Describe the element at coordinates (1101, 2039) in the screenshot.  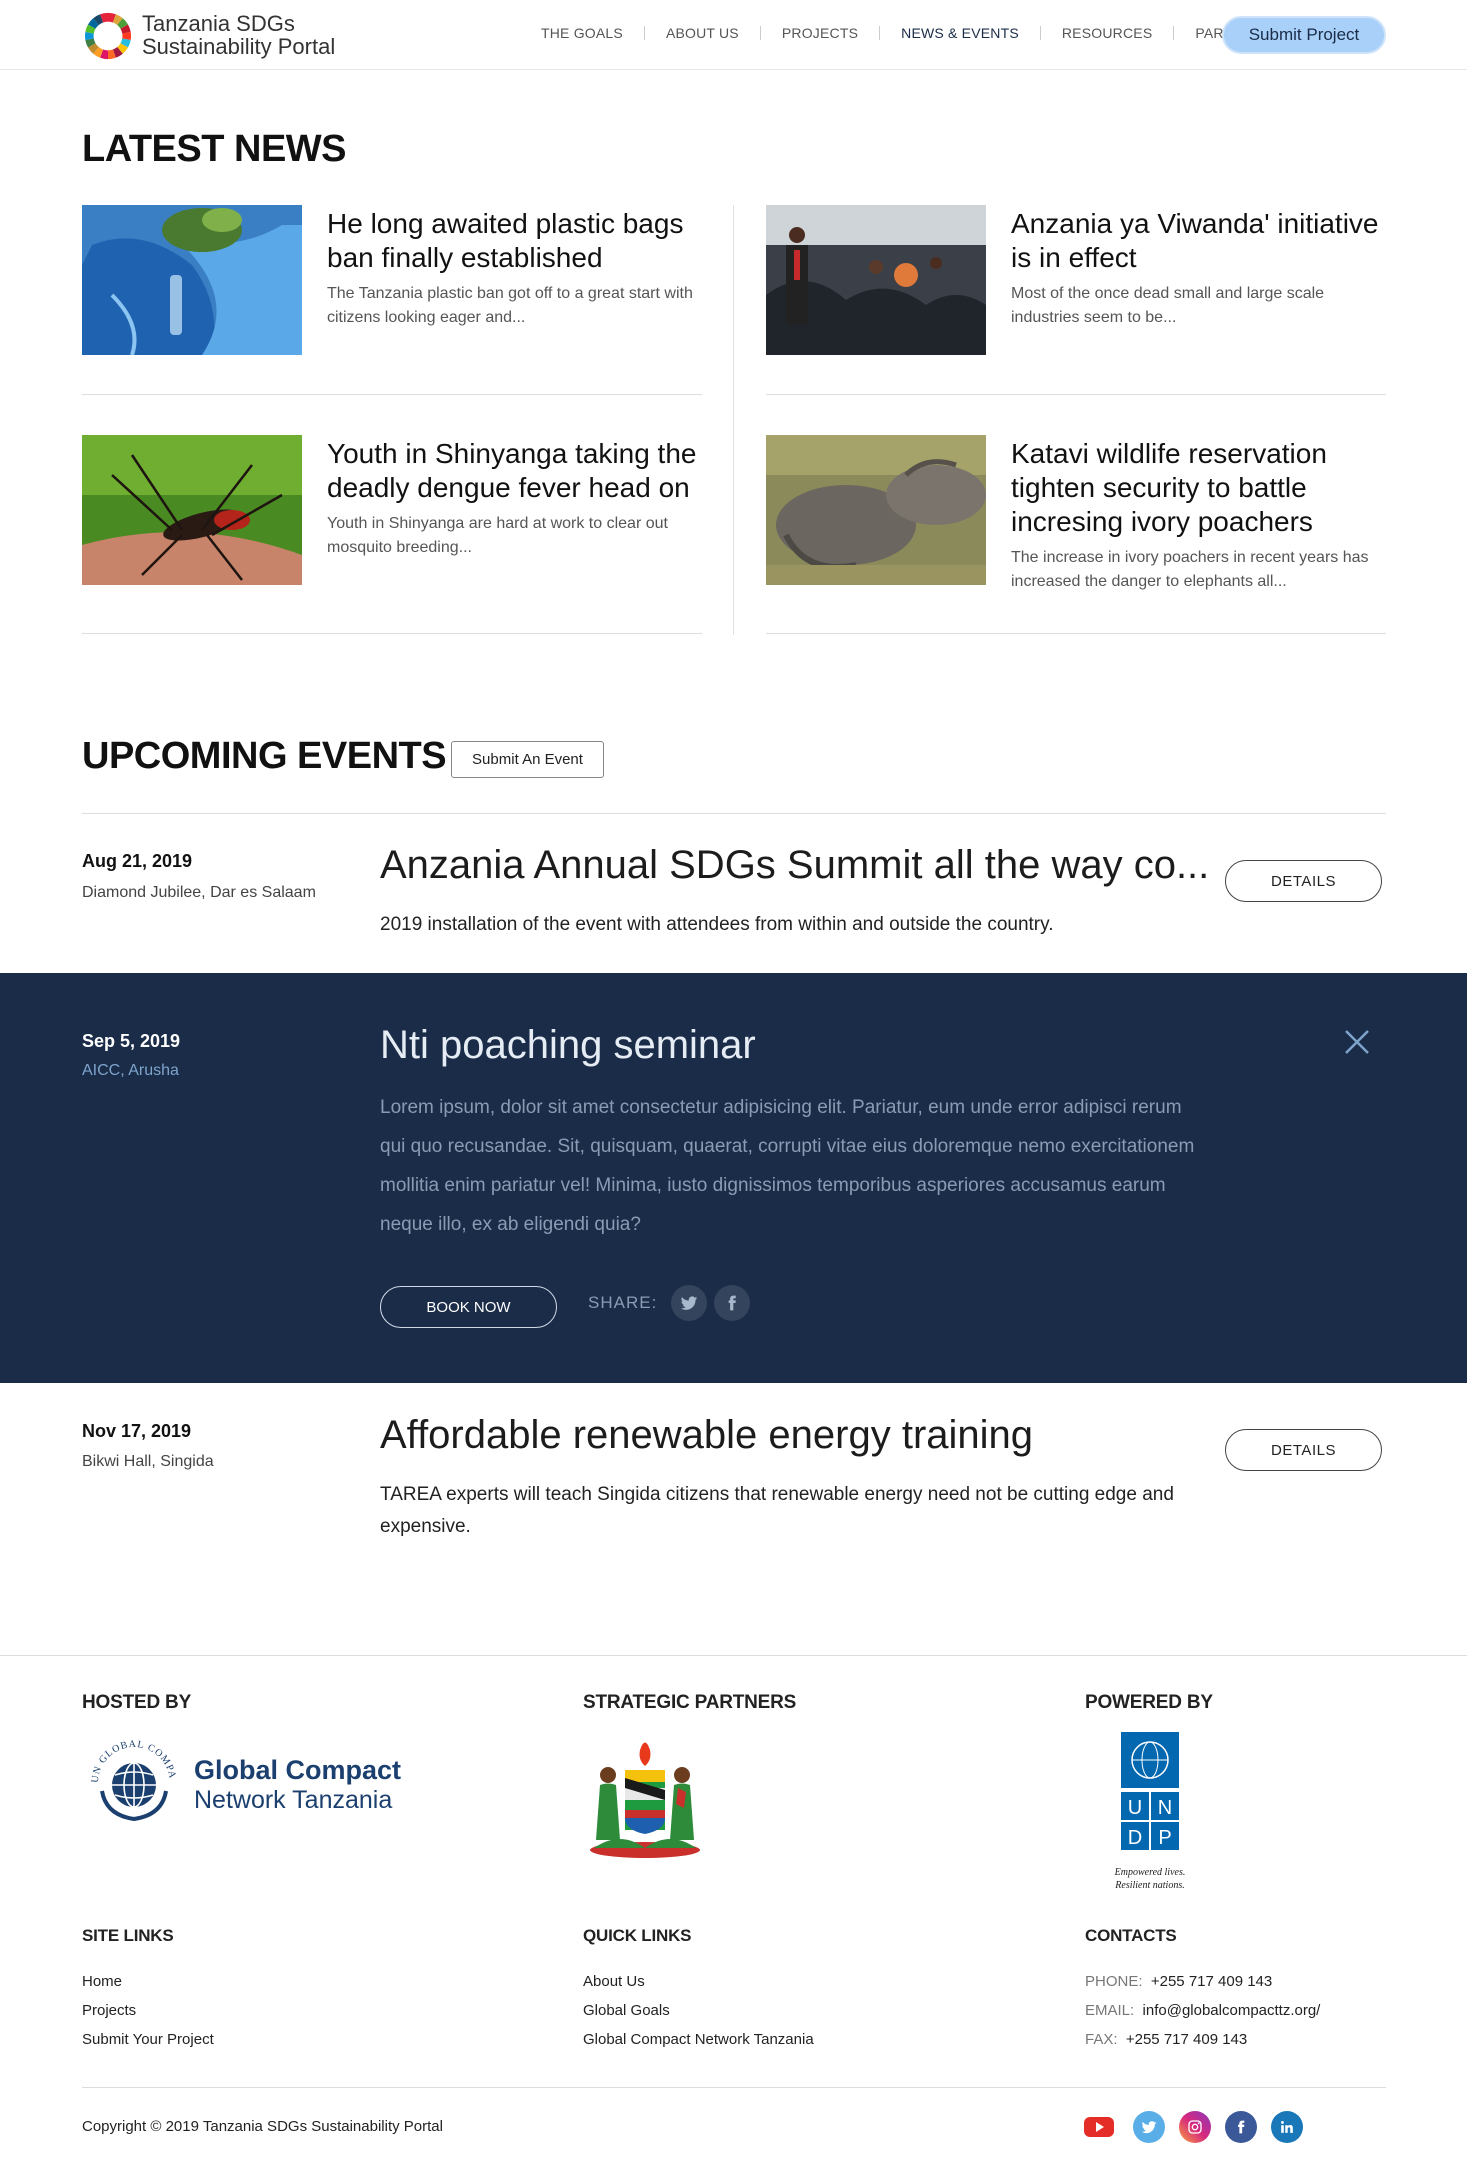
I see `contact-label: FAX:` at that location.